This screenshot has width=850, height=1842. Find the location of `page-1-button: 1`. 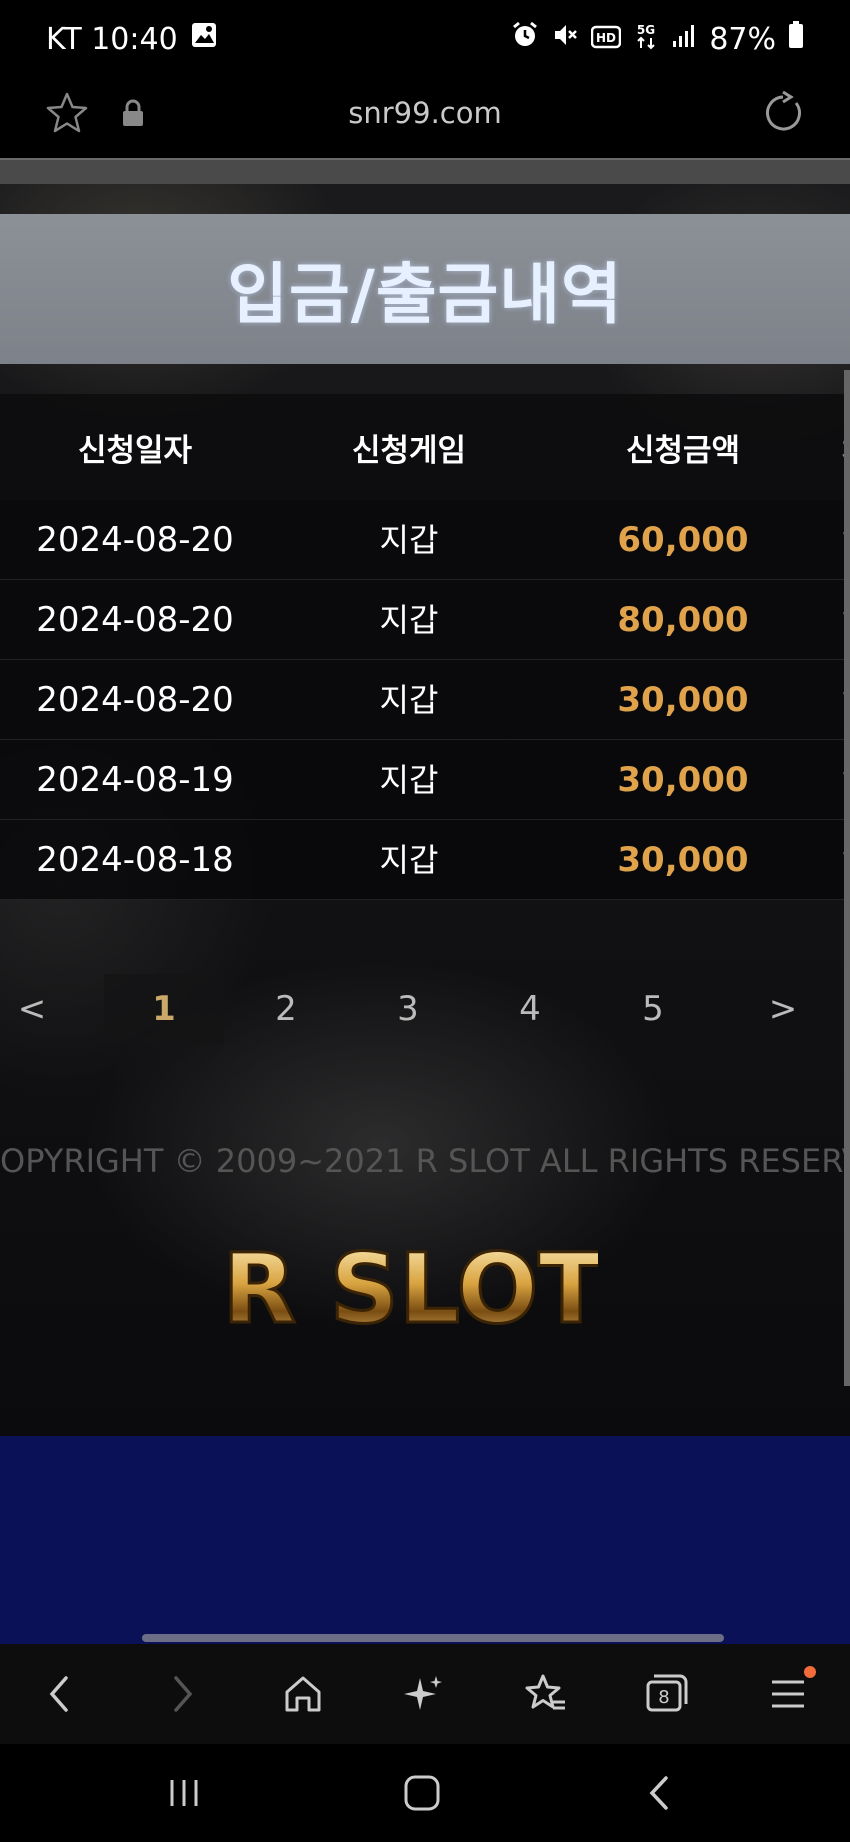

page-1-button: 1 is located at coordinates (164, 1009).